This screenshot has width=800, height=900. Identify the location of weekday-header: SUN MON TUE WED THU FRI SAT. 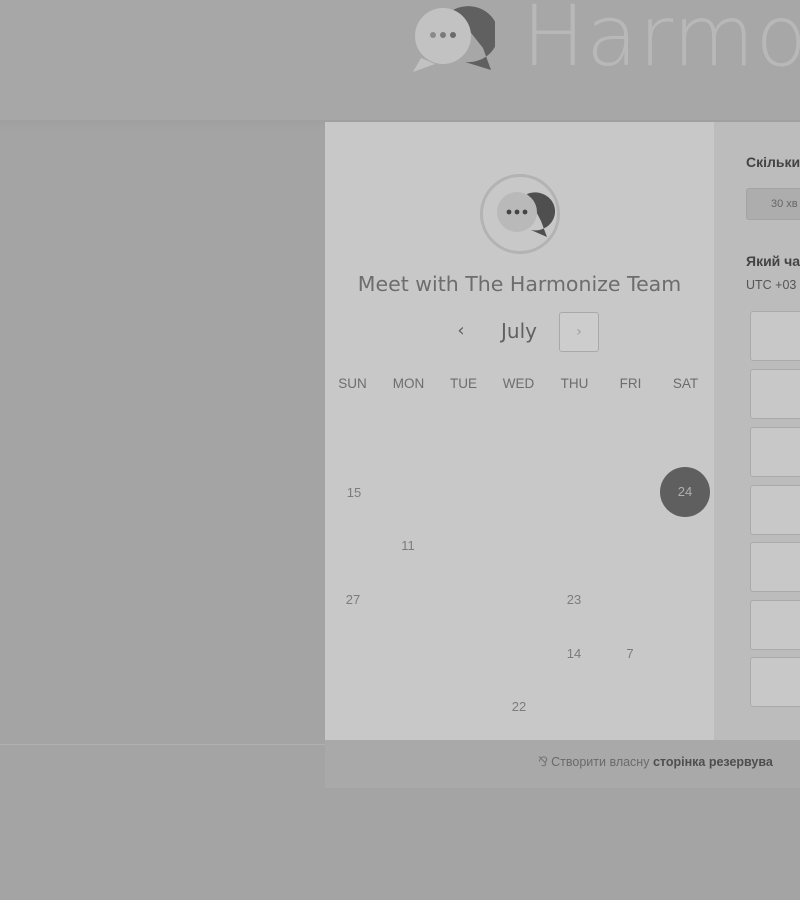
(519, 386).